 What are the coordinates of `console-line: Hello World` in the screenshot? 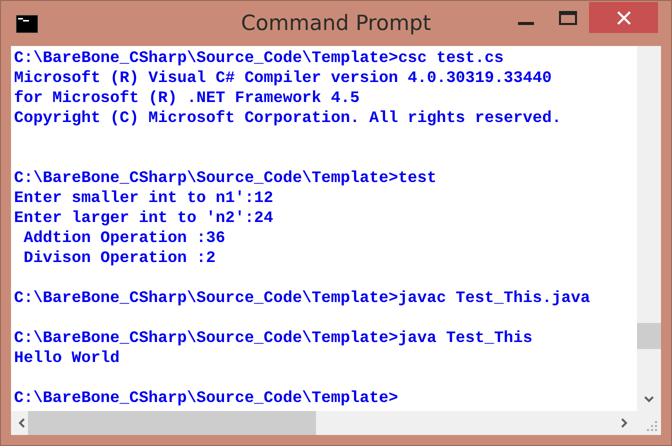 It's located at (67, 358).